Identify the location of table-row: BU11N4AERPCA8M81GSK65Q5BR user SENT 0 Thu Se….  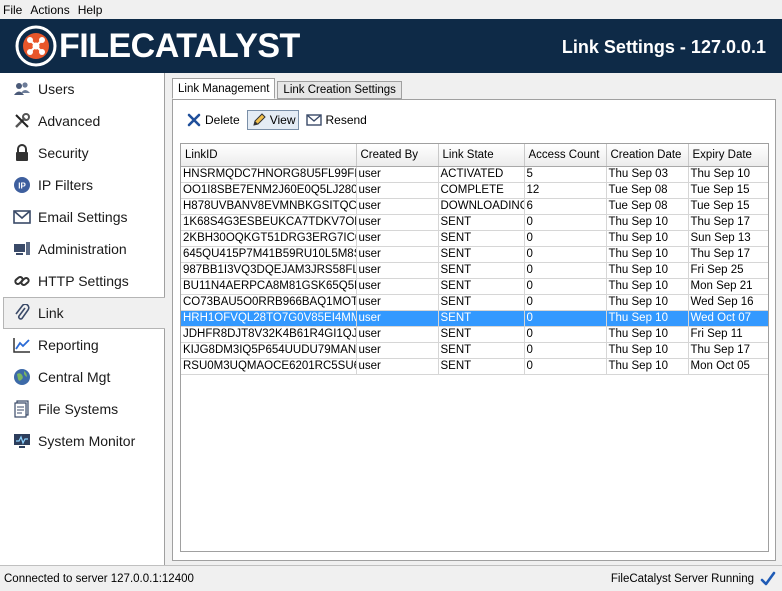
(474, 286).